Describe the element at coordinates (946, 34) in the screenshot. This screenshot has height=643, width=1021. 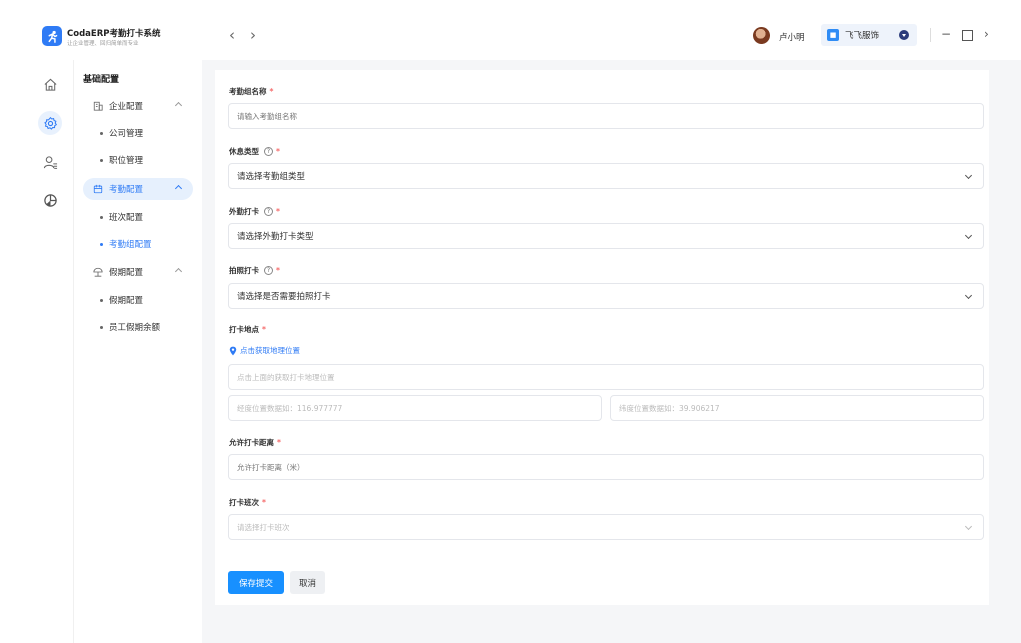
I see `minimize-button: −` at that location.